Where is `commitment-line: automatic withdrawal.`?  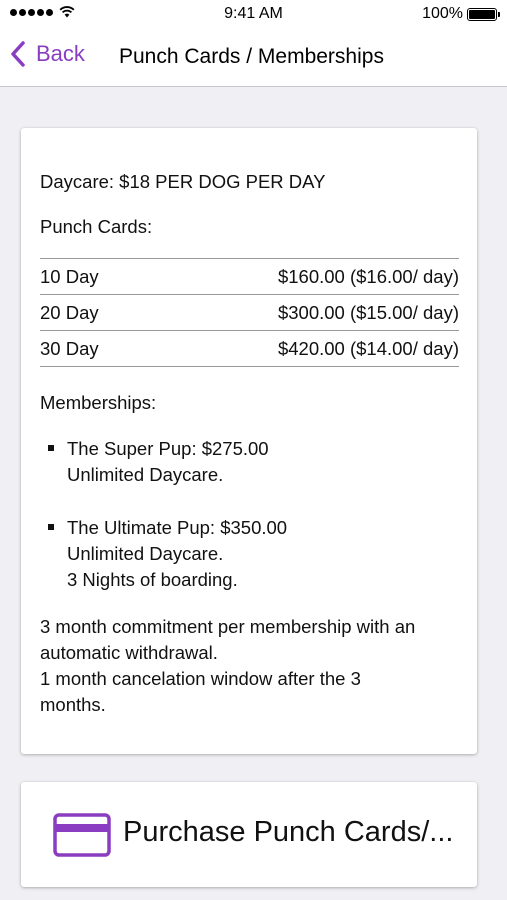 commitment-line: automatic withdrawal. is located at coordinates (129, 652).